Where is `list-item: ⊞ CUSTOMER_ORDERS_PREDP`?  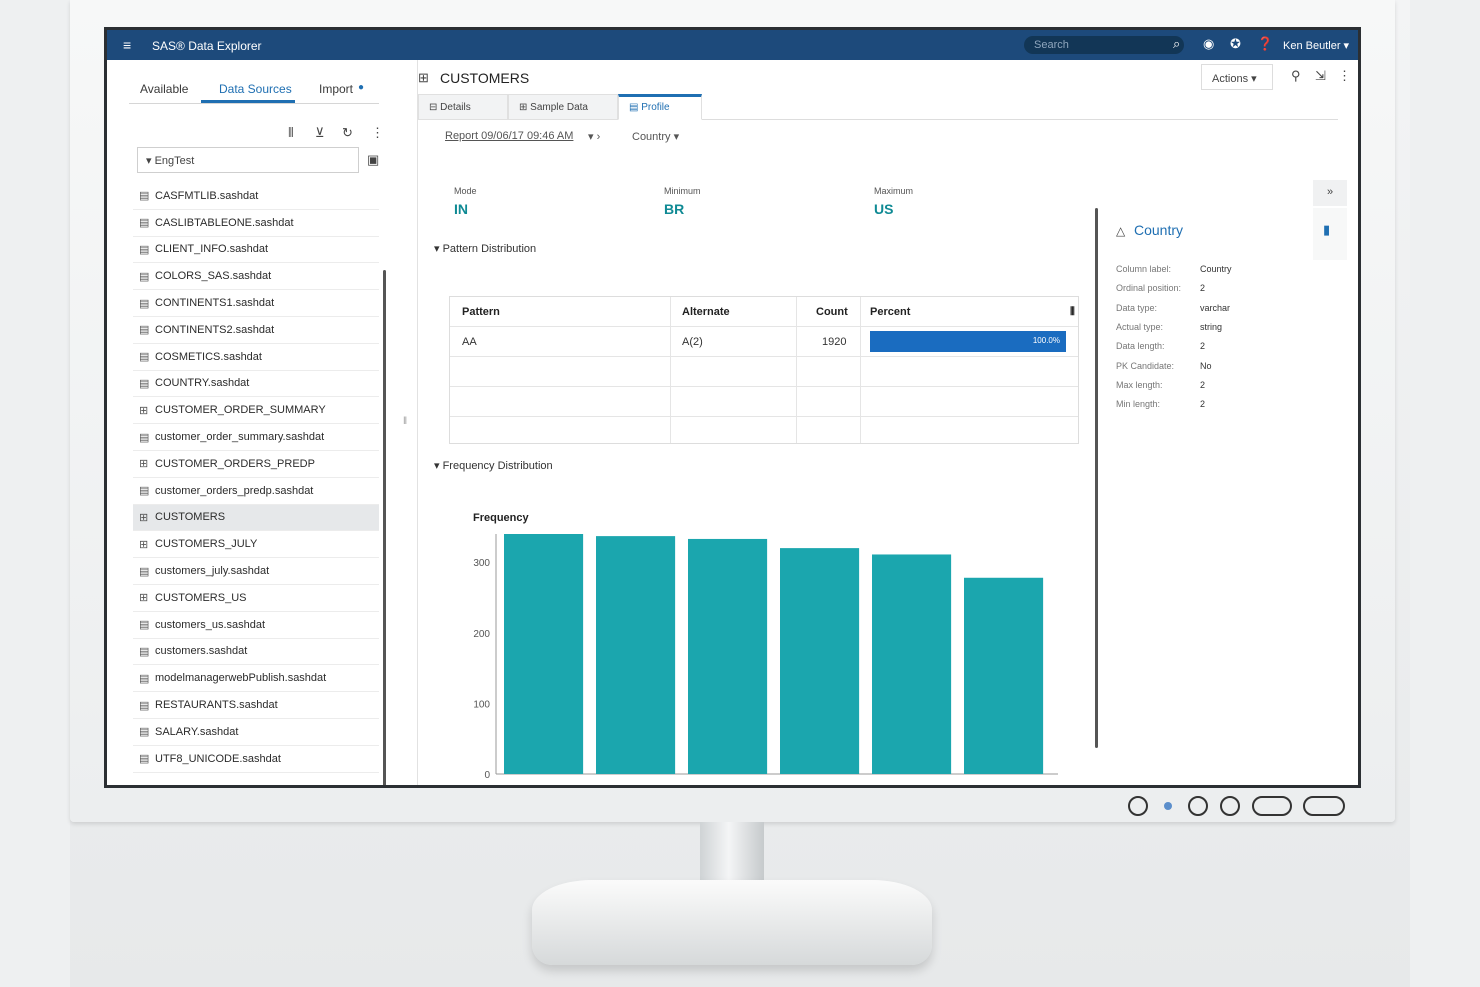 list-item: ⊞ CUSTOMER_ORDERS_PREDP is located at coordinates (256, 464).